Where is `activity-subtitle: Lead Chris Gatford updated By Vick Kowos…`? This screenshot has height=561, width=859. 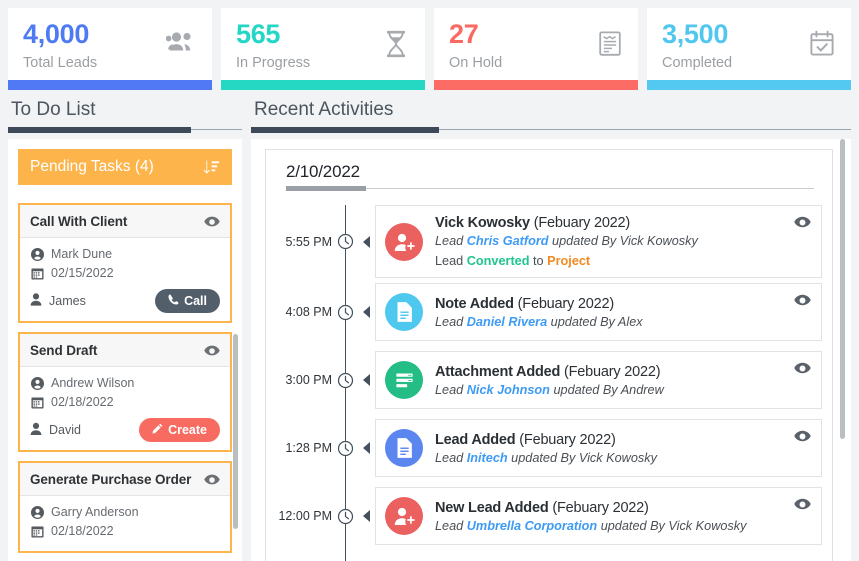 activity-subtitle: Lead Chris Gatford updated By Vick Kowos… is located at coordinates (614, 241).